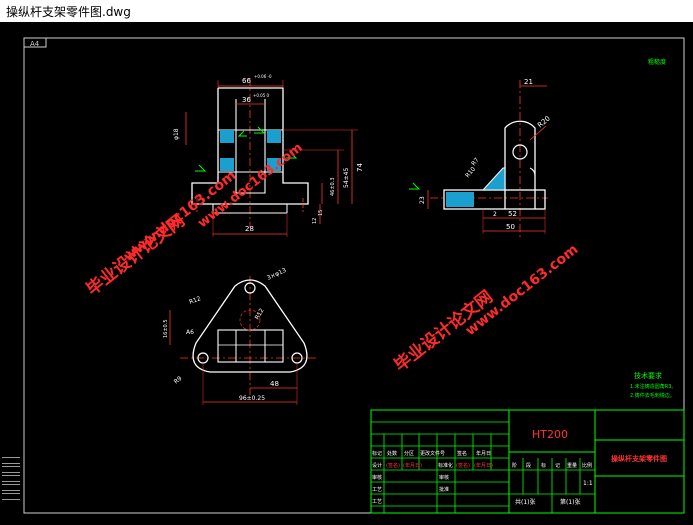  What do you see at coordinates (377, 465) in the screenshot?
I see `tb-design-0: 设计` at bounding box center [377, 465].